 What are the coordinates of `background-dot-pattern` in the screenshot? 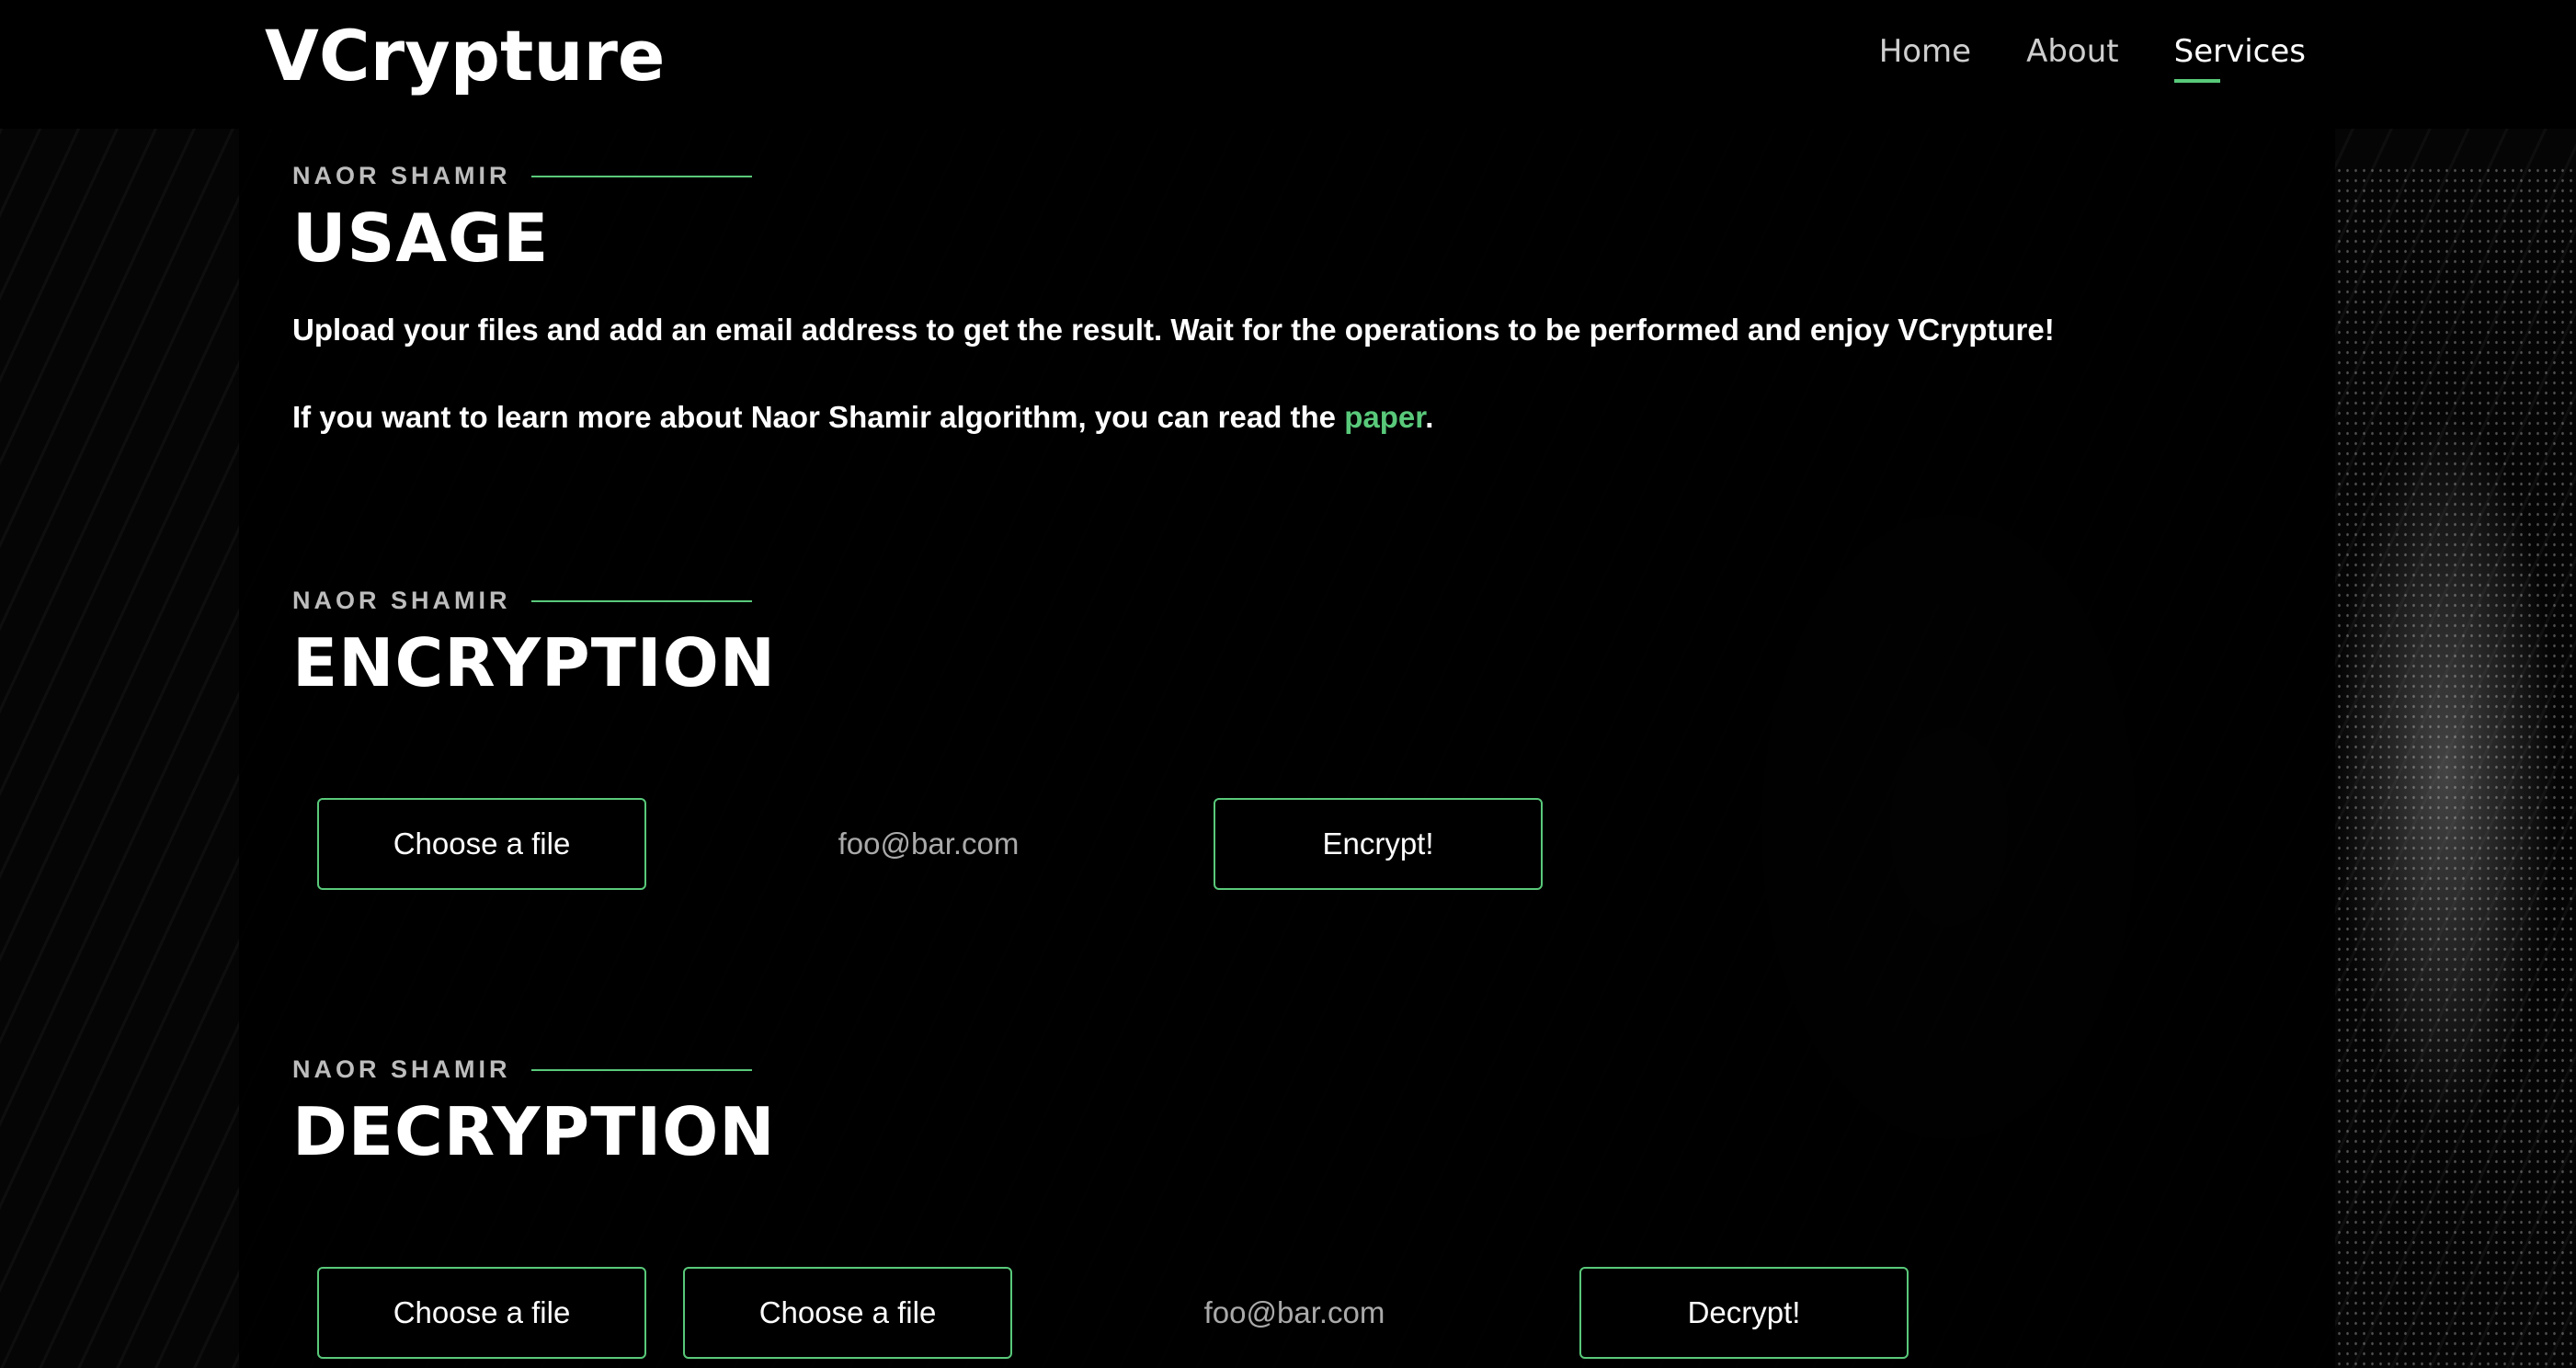 It's located at (2455, 766).